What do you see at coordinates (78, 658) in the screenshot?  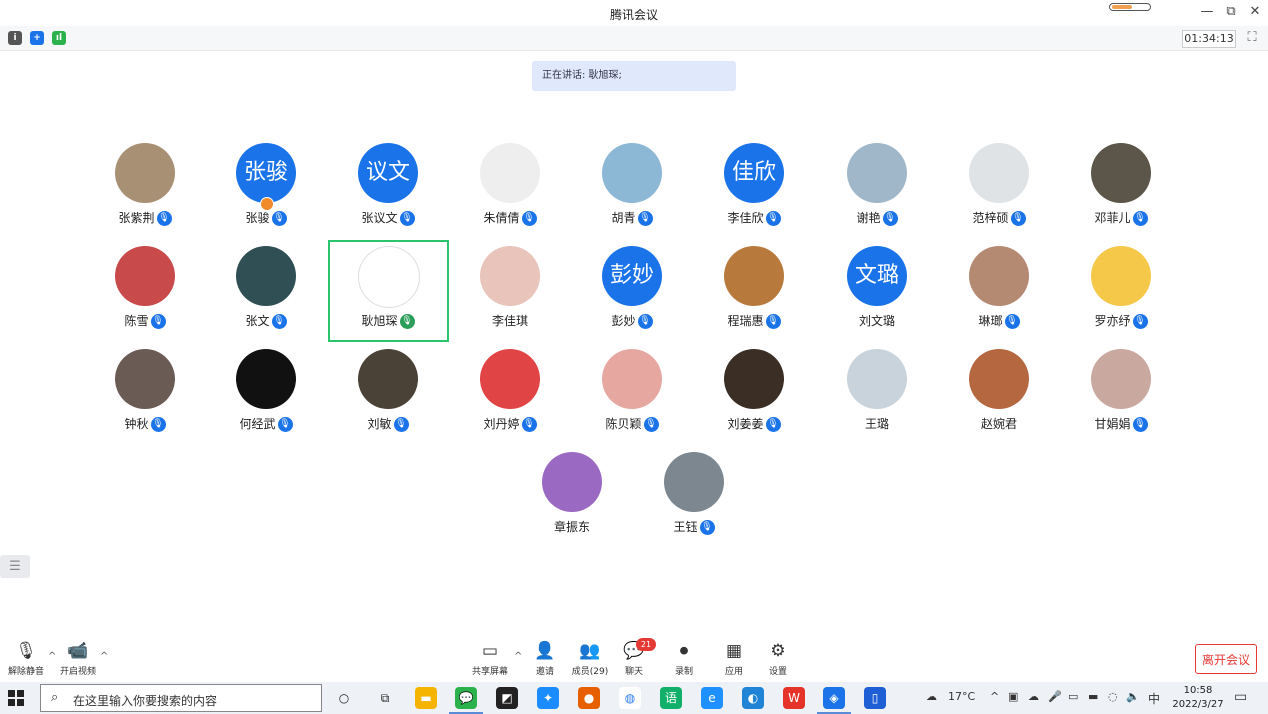 I see `start-video-button: 📹 开启视频` at bounding box center [78, 658].